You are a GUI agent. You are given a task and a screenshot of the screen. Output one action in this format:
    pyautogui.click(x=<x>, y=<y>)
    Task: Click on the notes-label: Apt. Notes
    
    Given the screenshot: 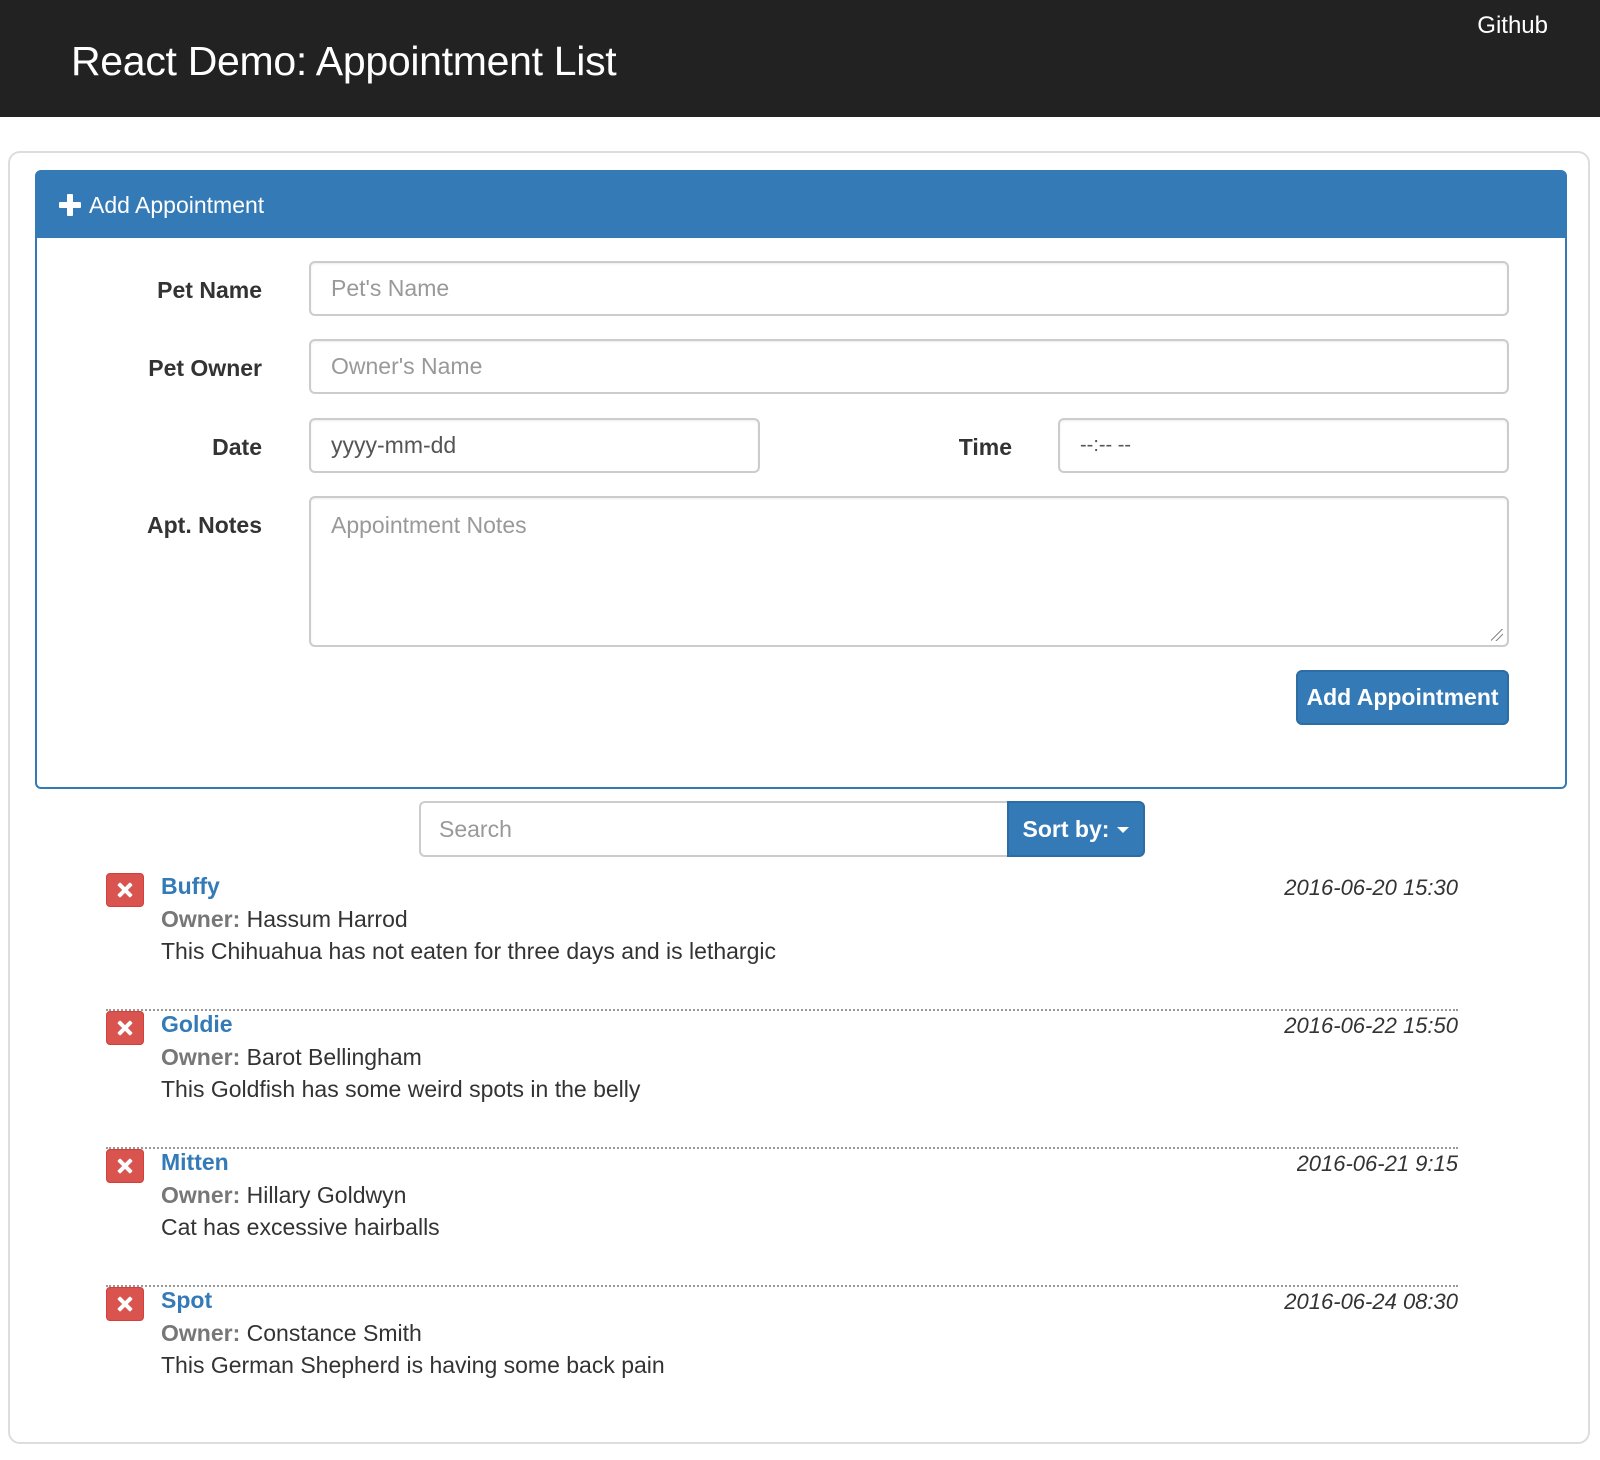 What is the action you would take?
    pyautogui.click(x=204, y=525)
    